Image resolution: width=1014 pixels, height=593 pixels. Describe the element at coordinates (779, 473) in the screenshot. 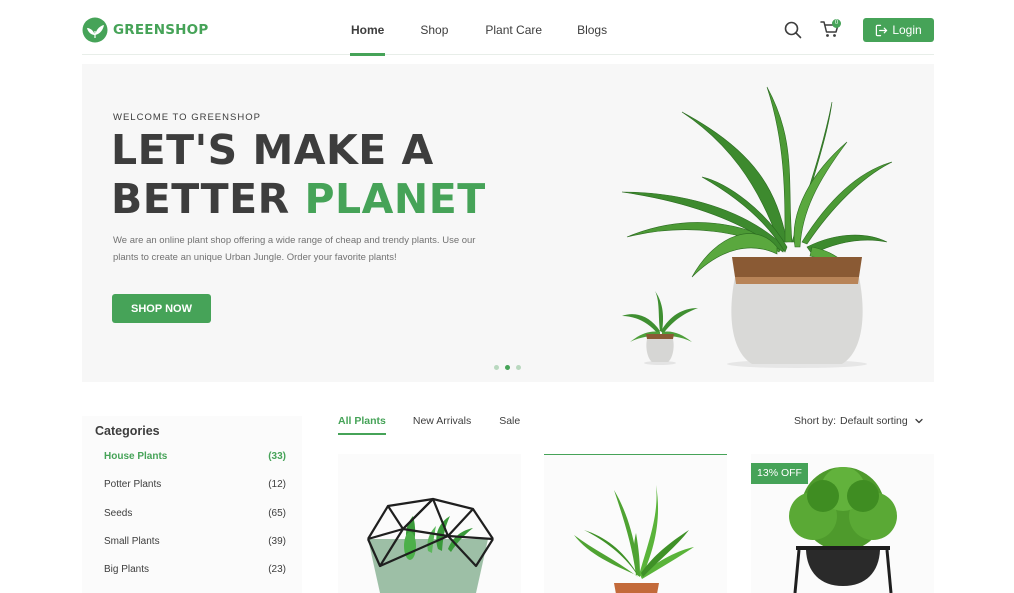

I see `product-discount-badge: 13% OFF` at that location.